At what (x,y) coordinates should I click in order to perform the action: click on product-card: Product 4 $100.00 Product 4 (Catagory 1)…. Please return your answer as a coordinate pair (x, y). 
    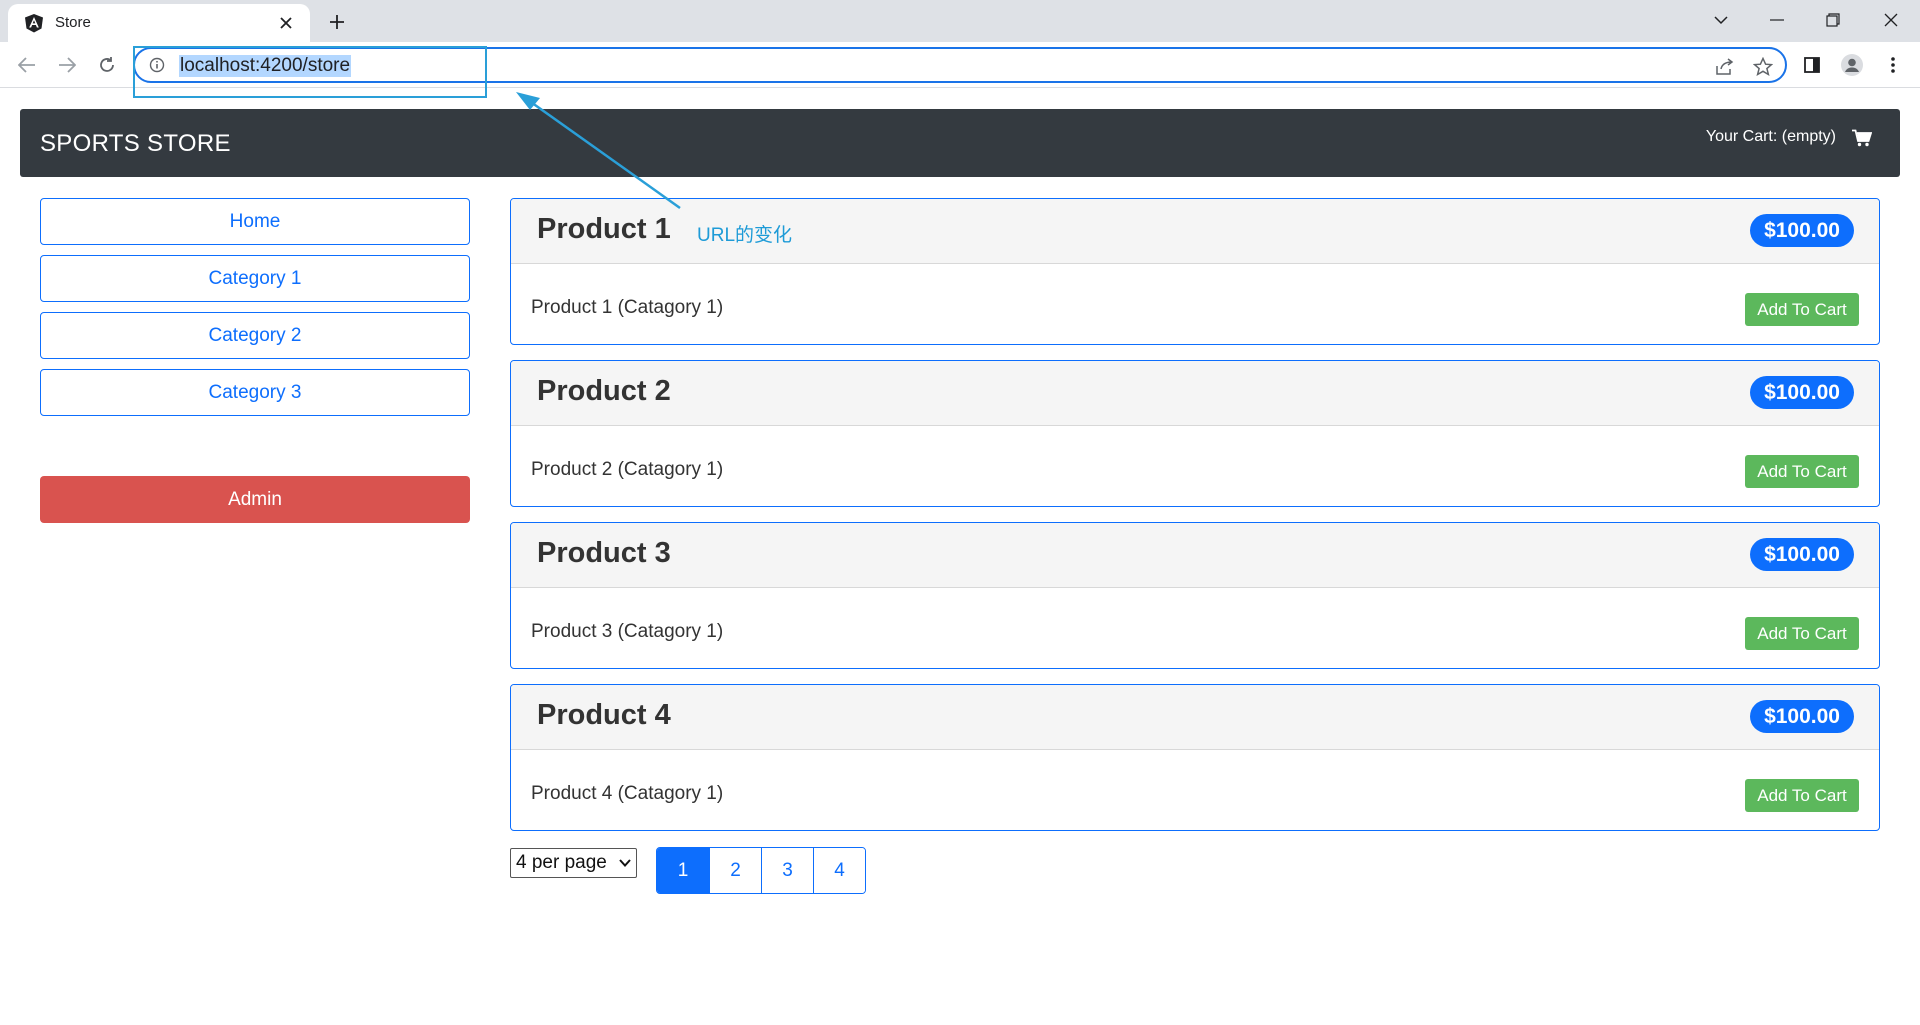
    Looking at the image, I should click on (1195, 757).